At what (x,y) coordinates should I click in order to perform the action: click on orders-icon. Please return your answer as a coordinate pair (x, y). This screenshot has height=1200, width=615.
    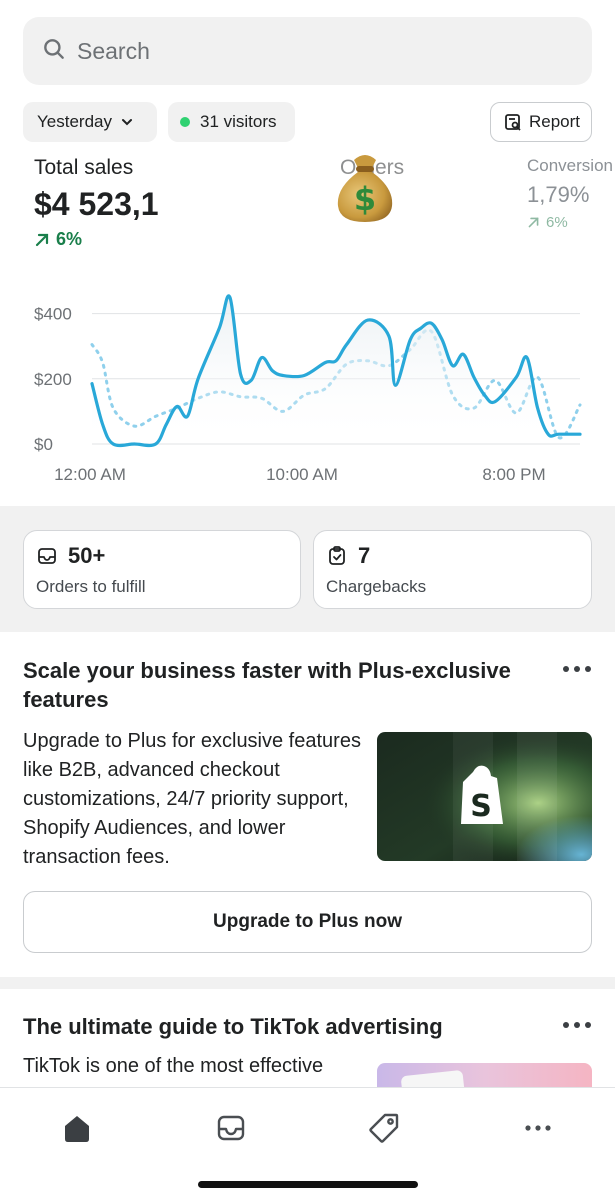
    Looking at the image, I should click on (231, 1128).